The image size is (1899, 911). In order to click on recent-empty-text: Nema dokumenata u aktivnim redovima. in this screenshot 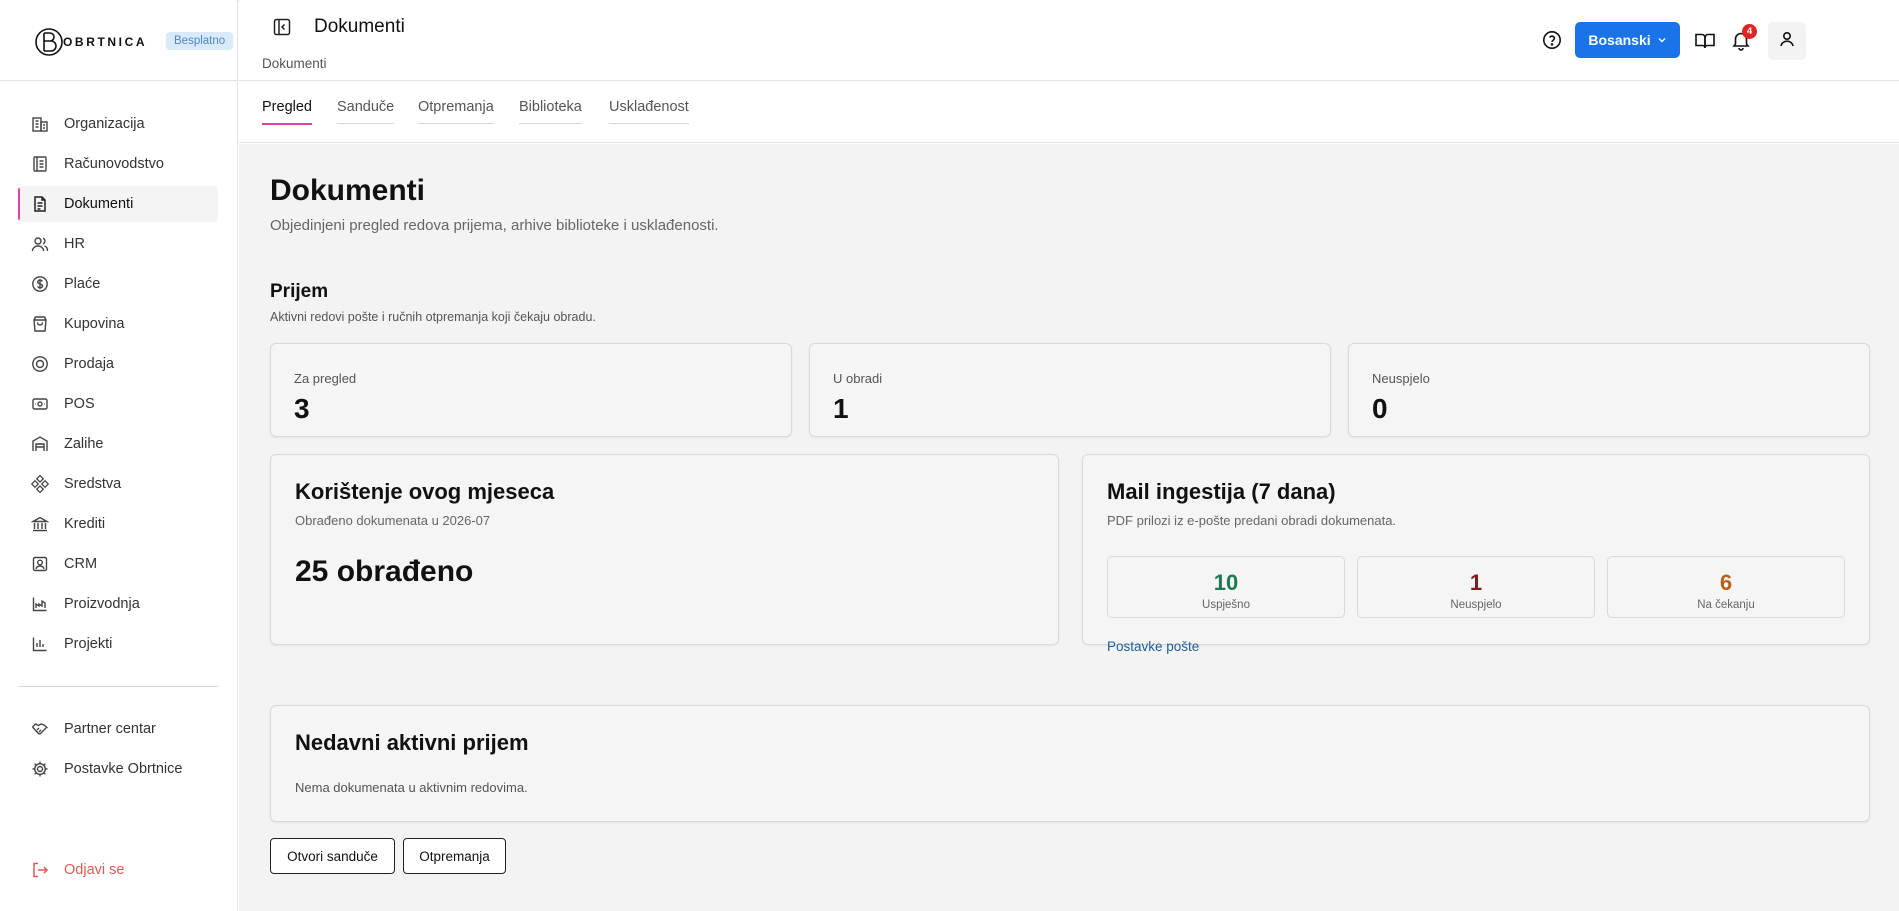, I will do `click(411, 787)`.